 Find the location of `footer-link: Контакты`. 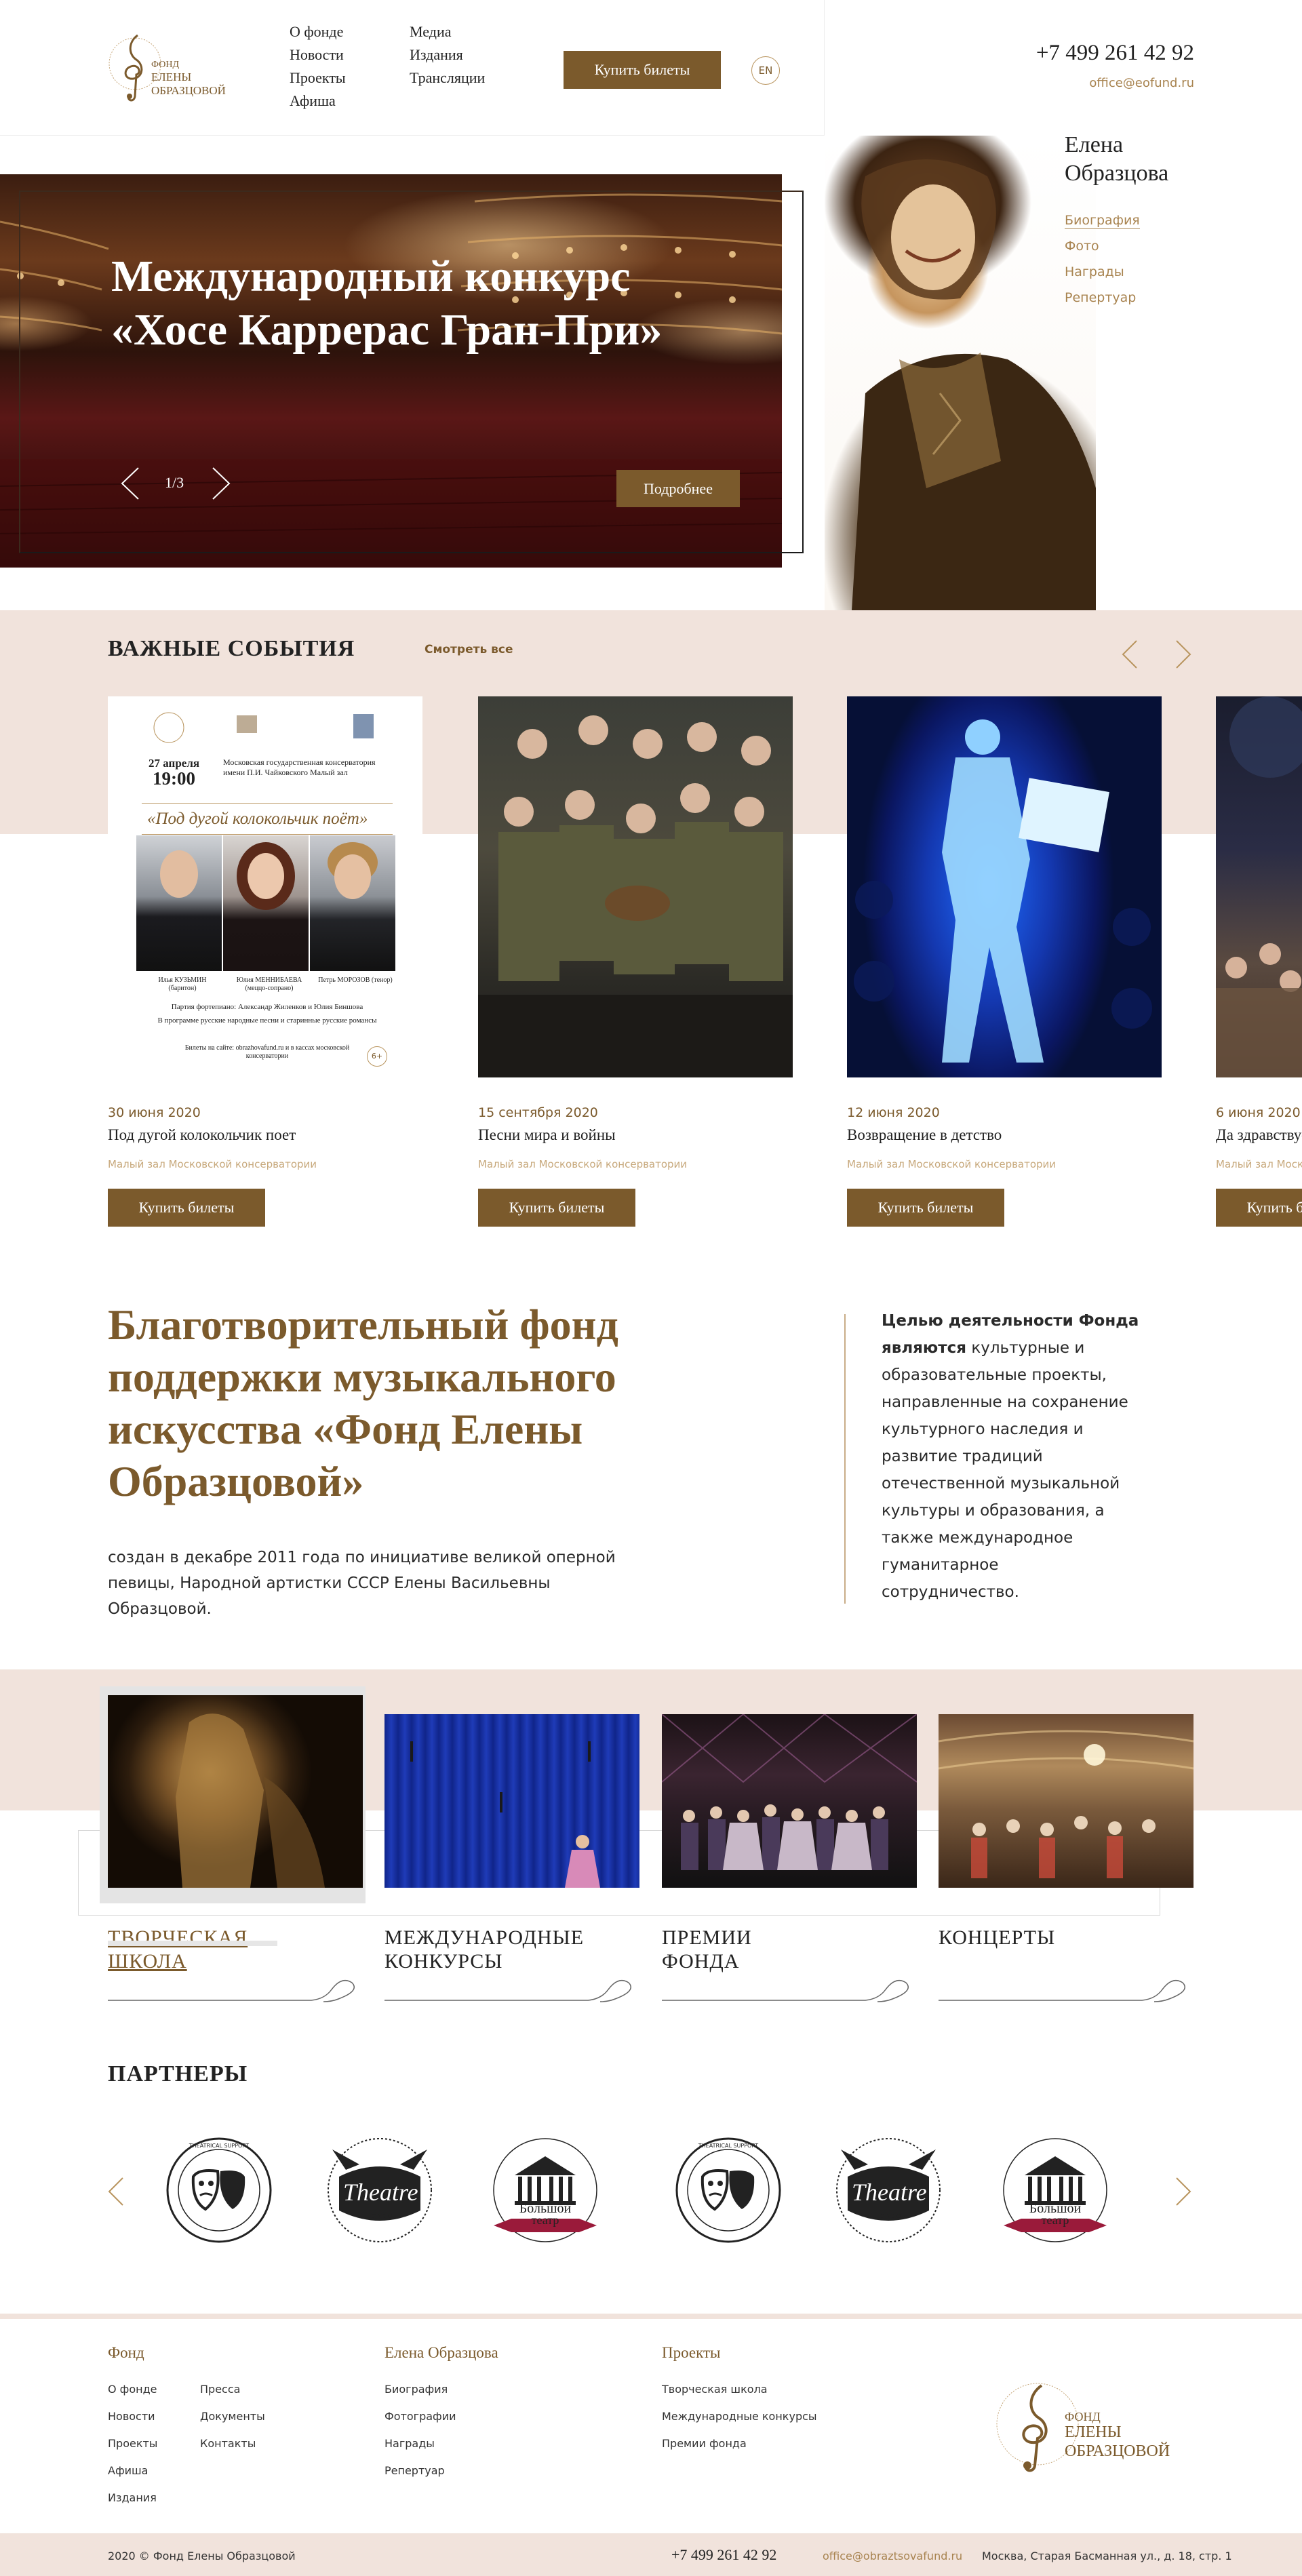

footer-link: Контакты is located at coordinates (228, 2443).